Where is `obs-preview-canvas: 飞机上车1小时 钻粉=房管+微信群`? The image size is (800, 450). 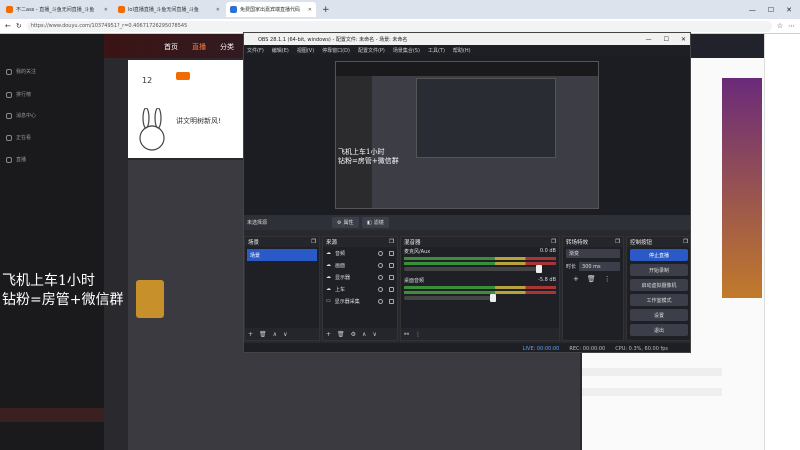
obs-preview-canvas: 飞机上车1小时 钻粉=房管+微信群 is located at coordinates (467, 135).